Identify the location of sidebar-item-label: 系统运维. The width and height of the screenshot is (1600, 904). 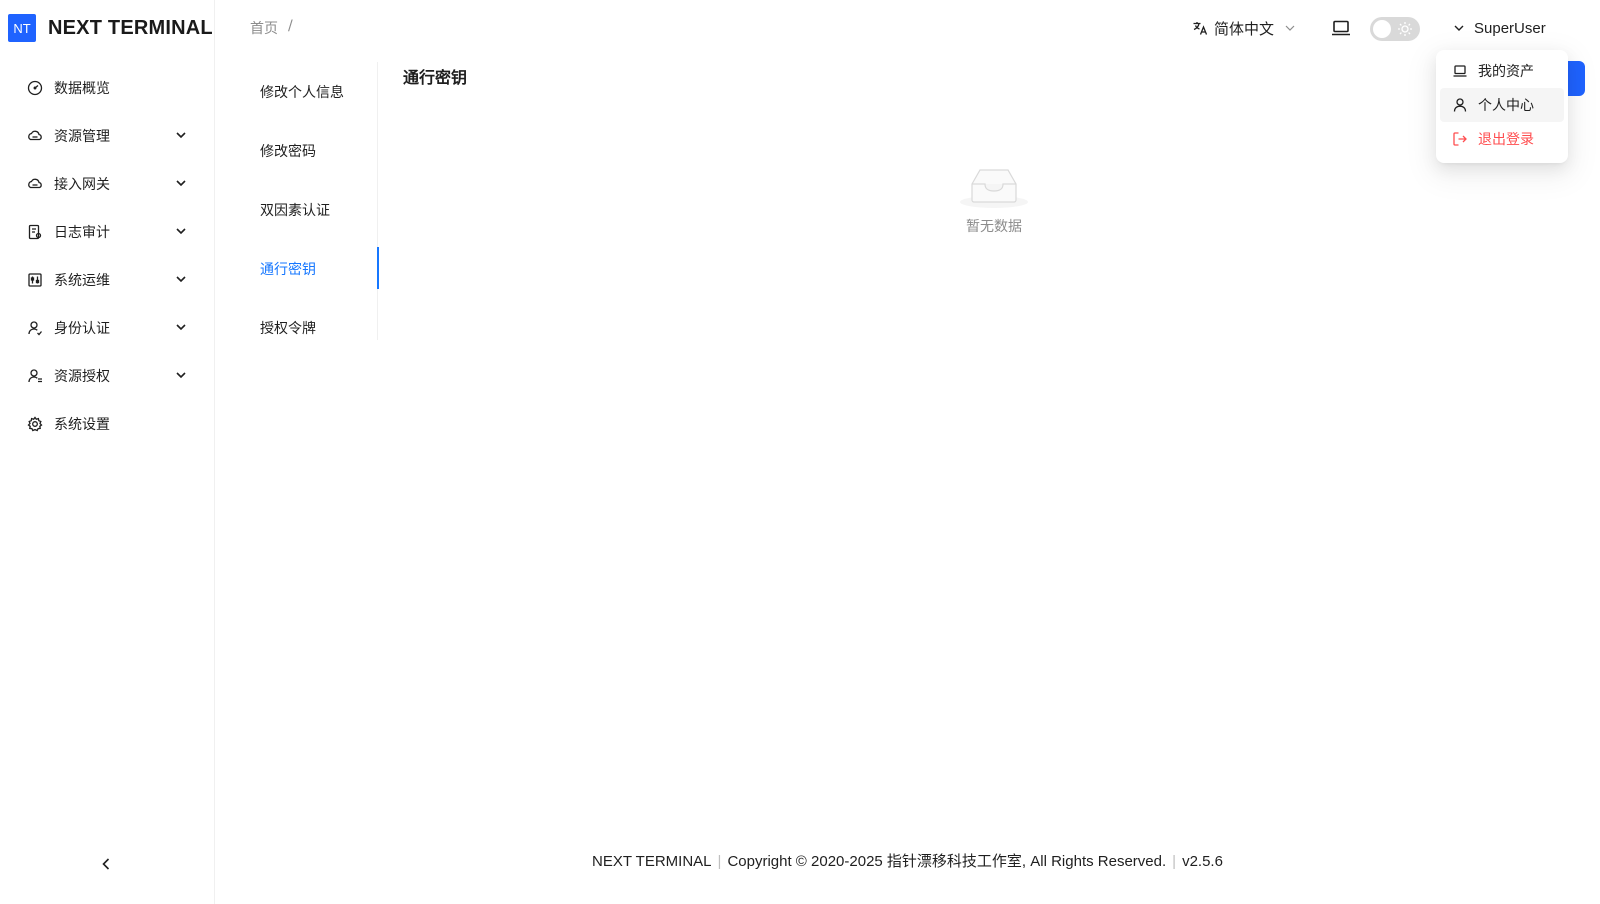
(82, 281).